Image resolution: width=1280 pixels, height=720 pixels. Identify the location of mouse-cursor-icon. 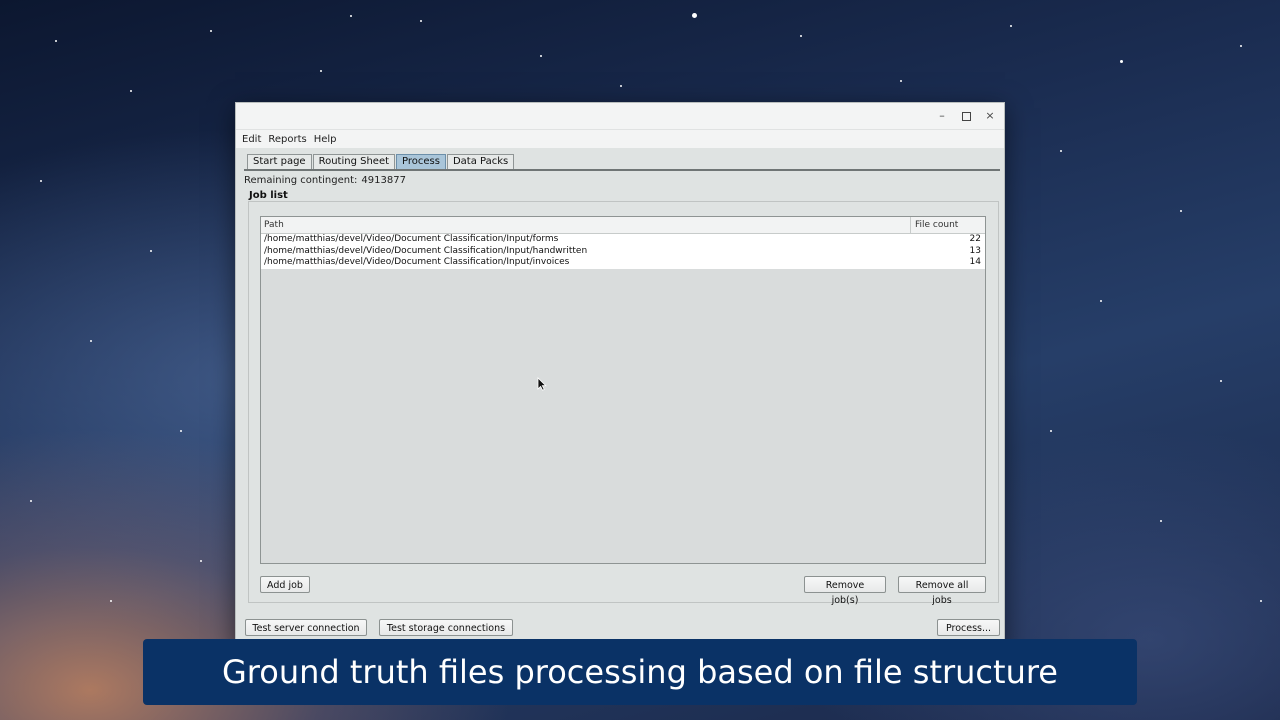
(542, 384).